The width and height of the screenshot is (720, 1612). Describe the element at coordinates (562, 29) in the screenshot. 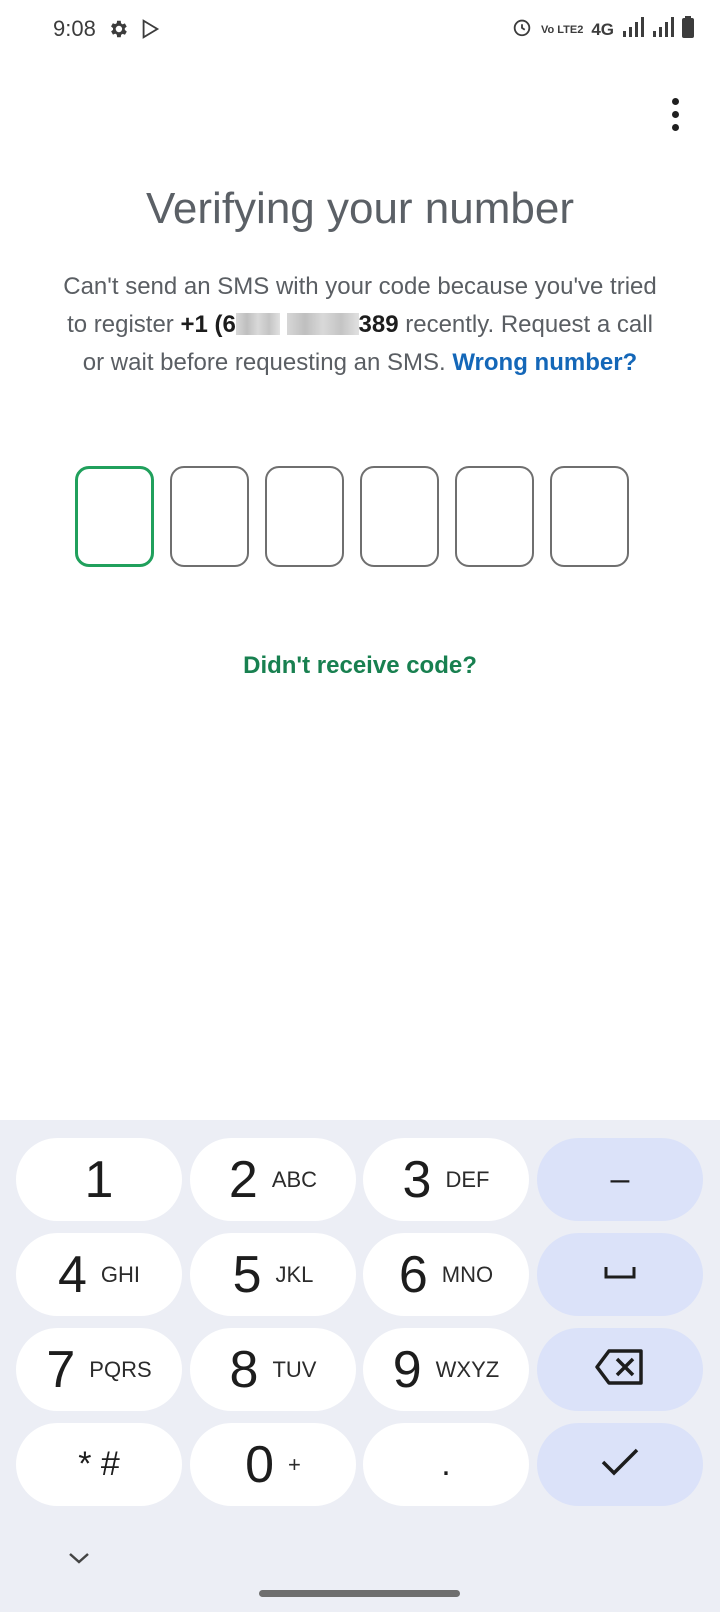

I see `volte-icon: Vo LTE2` at that location.